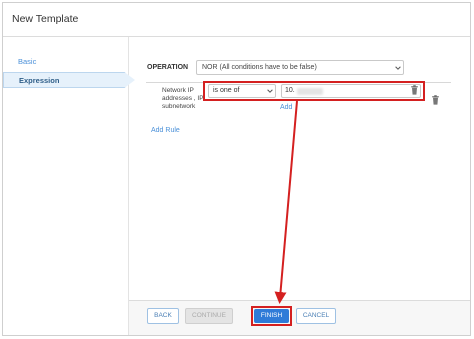 The width and height of the screenshot is (474, 339). I want to click on continue-button: CONTINUE, so click(209, 316).